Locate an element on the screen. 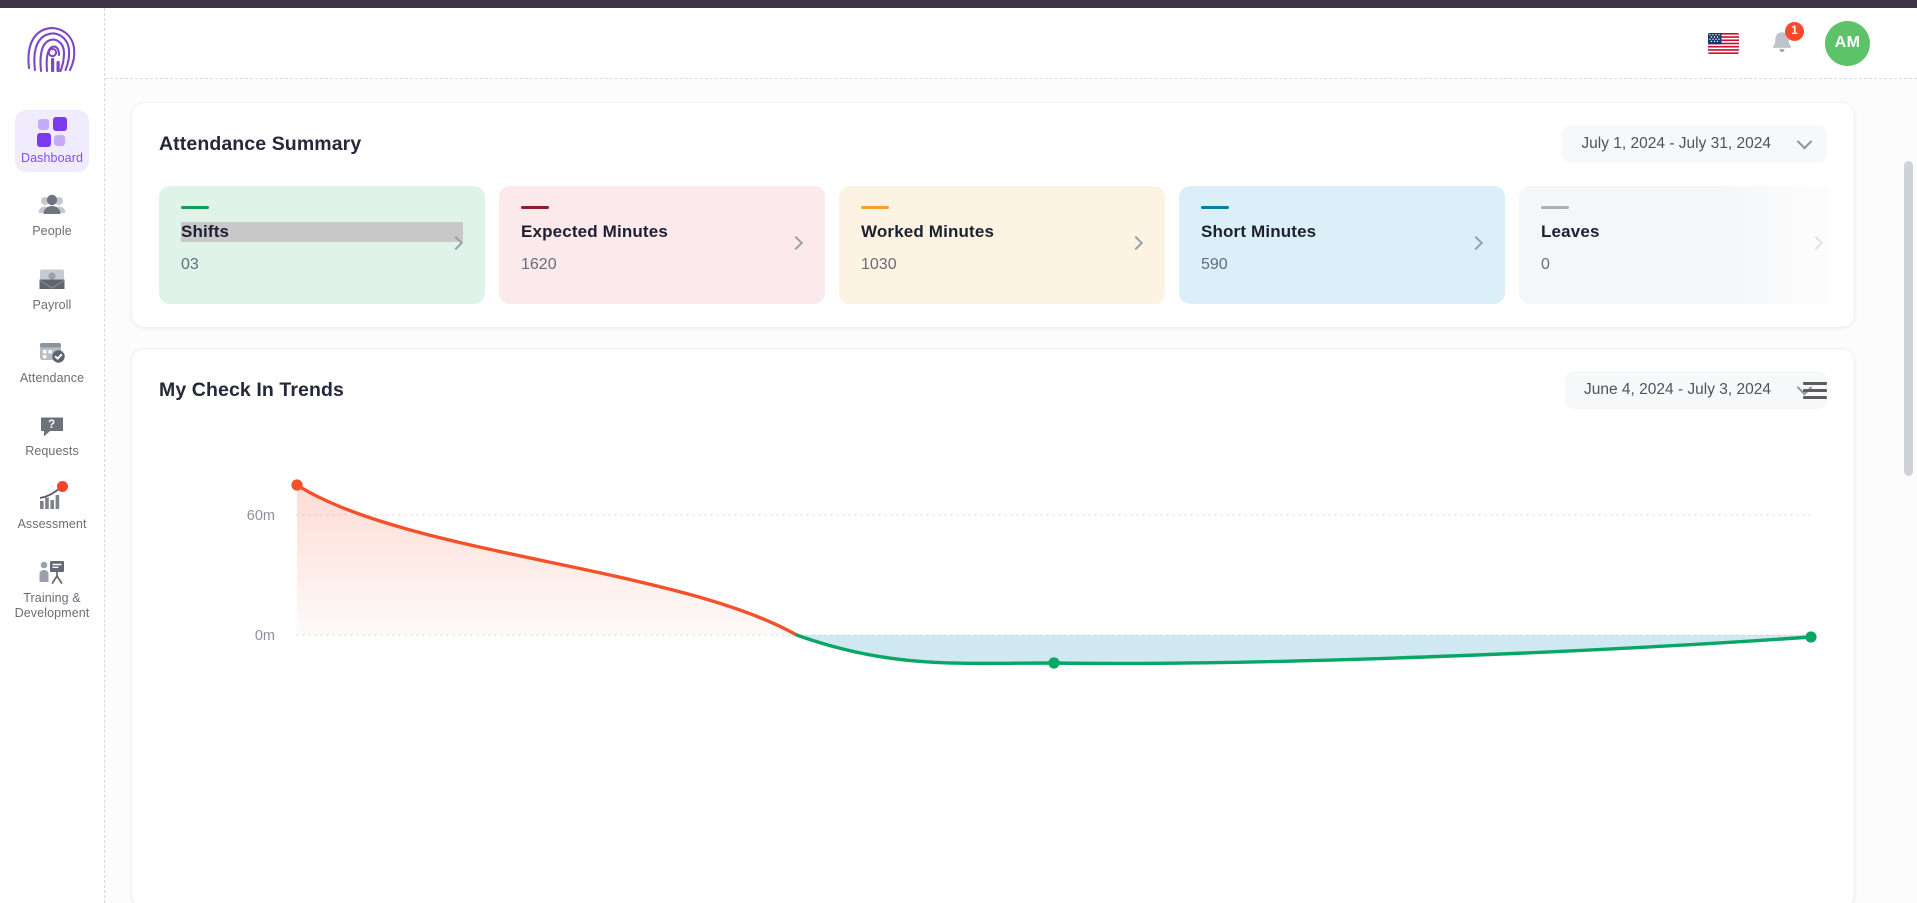  sidebar-item-payroll: Payroll is located at coordinates (52, 288).